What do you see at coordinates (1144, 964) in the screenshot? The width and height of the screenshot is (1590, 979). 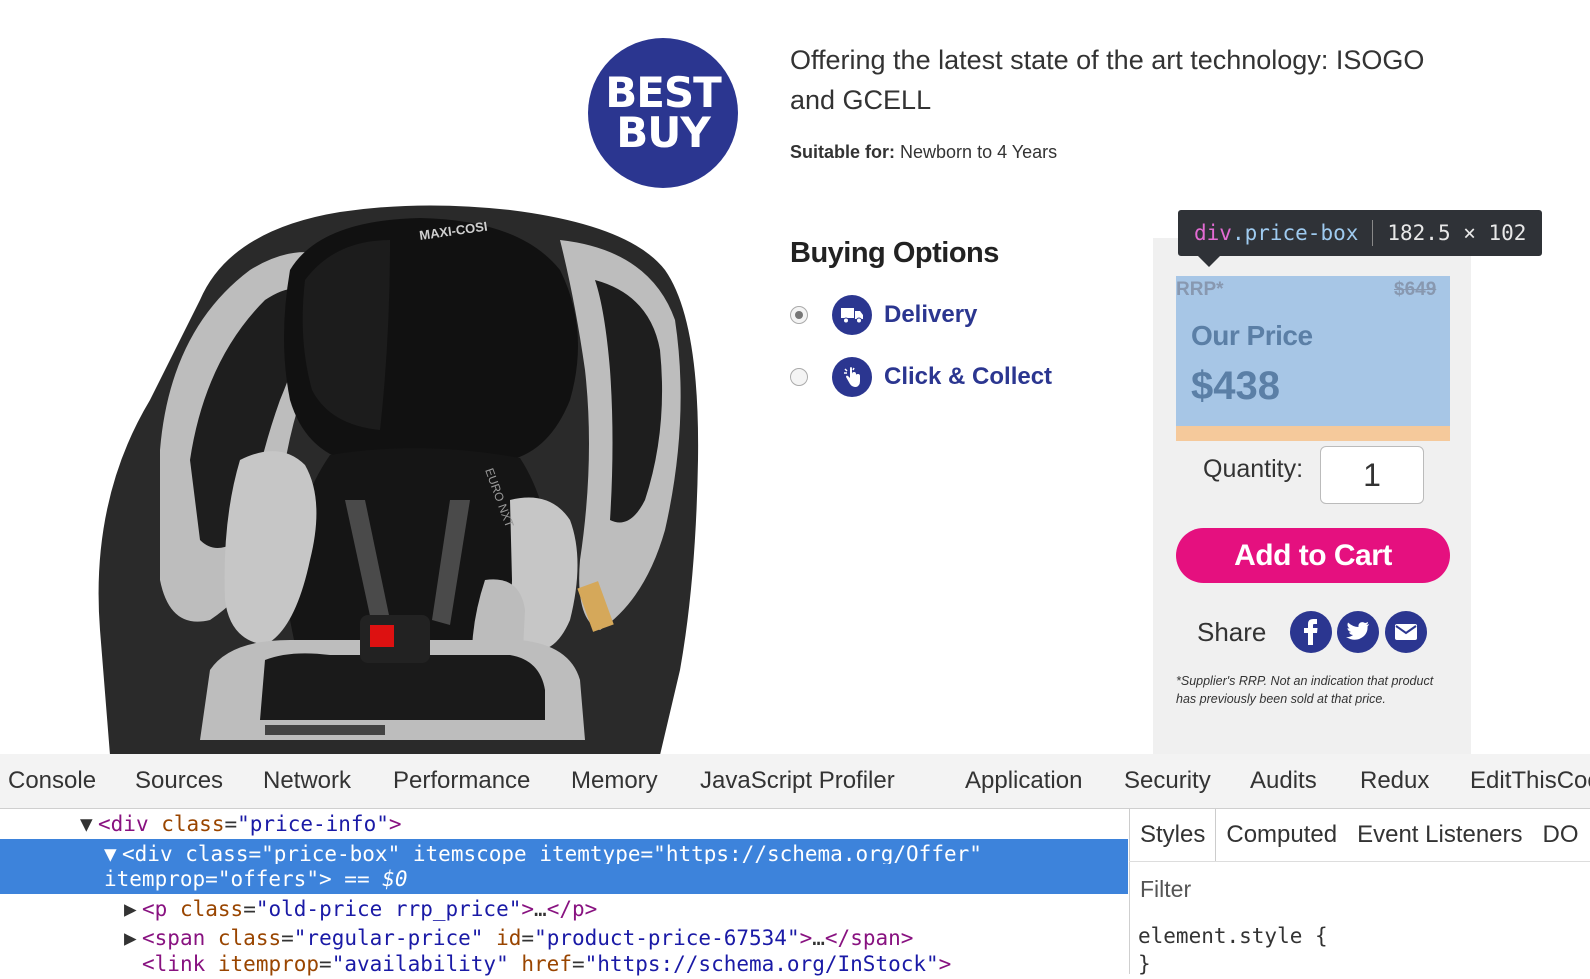 I see `element-style-close: }` at bounding box center [1144, 964].